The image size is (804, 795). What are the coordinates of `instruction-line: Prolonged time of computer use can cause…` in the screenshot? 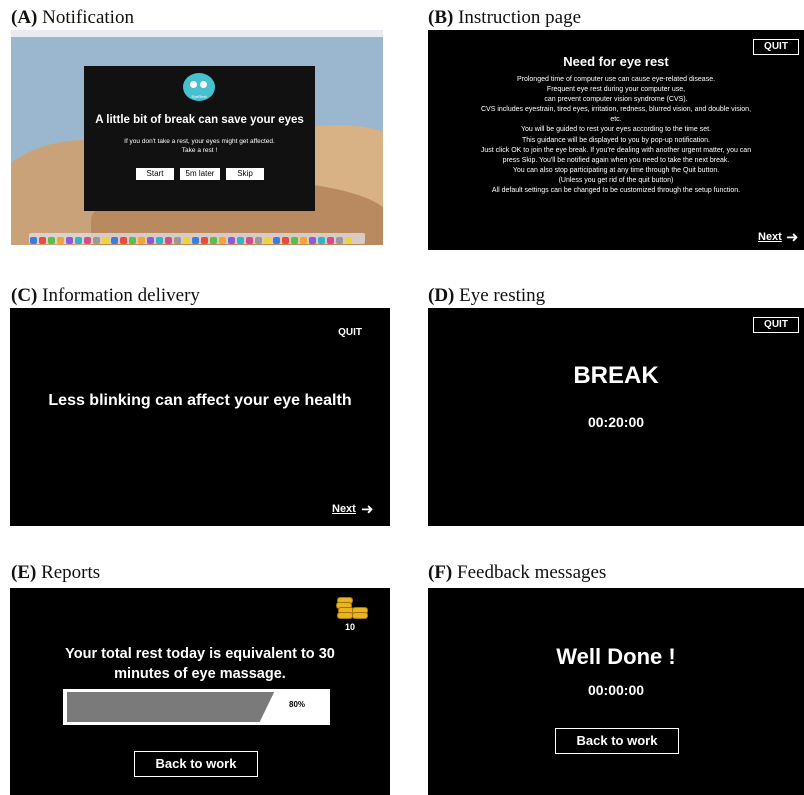 It's located at (616, 79).